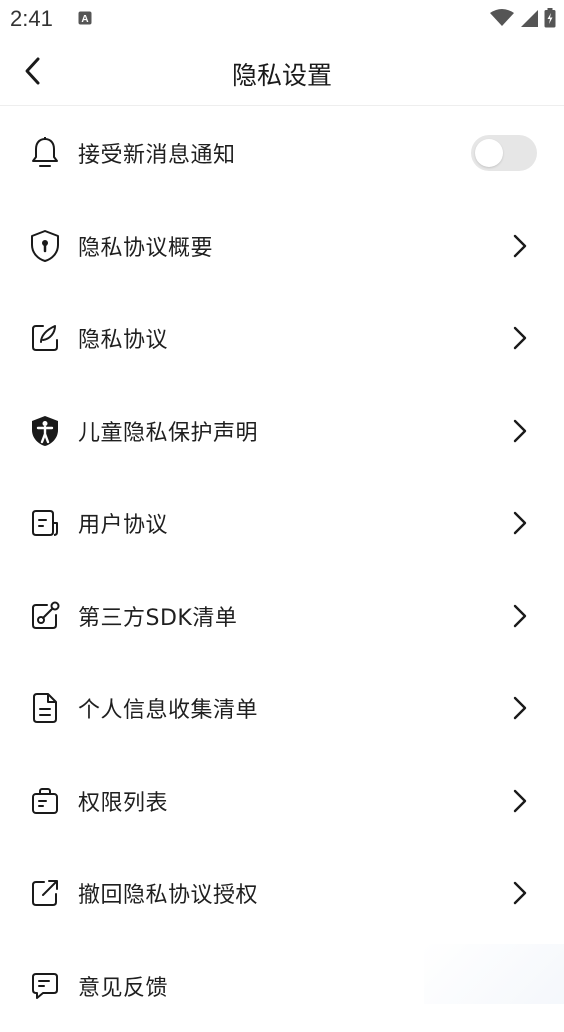 The image size is (564, 1032). What do you see at coordinates (282, 708) in the screenshot?
I see `row-personal-info-list: 个人信息收集清单` at bounding box center [282, 708].